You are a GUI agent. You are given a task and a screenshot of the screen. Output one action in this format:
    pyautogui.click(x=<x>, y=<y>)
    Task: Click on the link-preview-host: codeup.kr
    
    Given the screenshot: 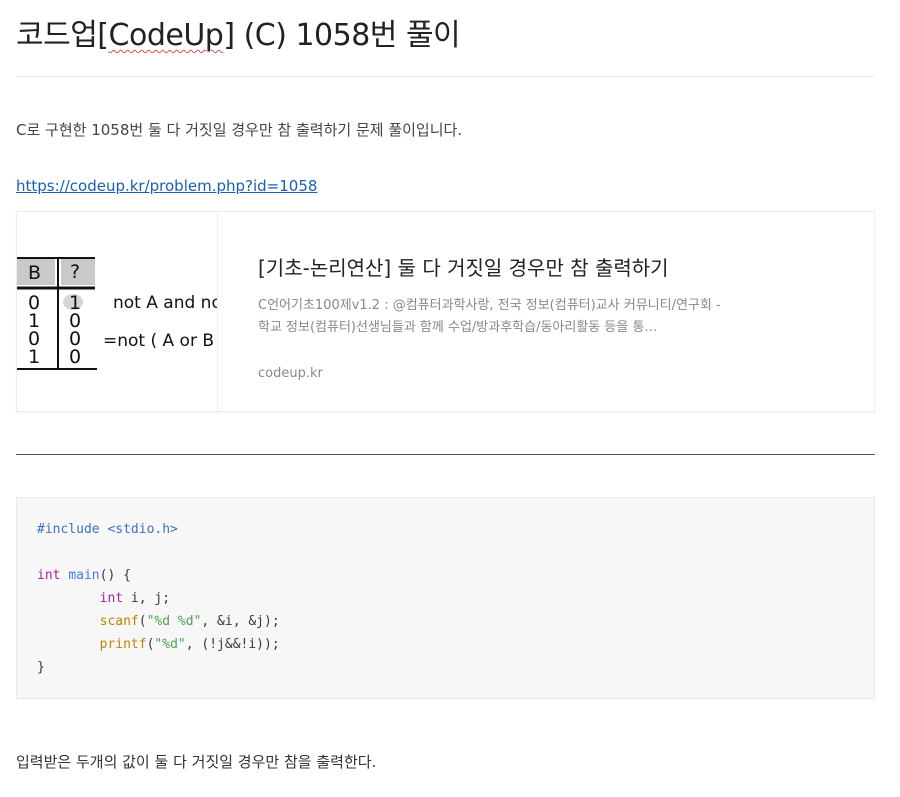 What is the action you would take?
    pyautogui.click(x=290, y=373)
    